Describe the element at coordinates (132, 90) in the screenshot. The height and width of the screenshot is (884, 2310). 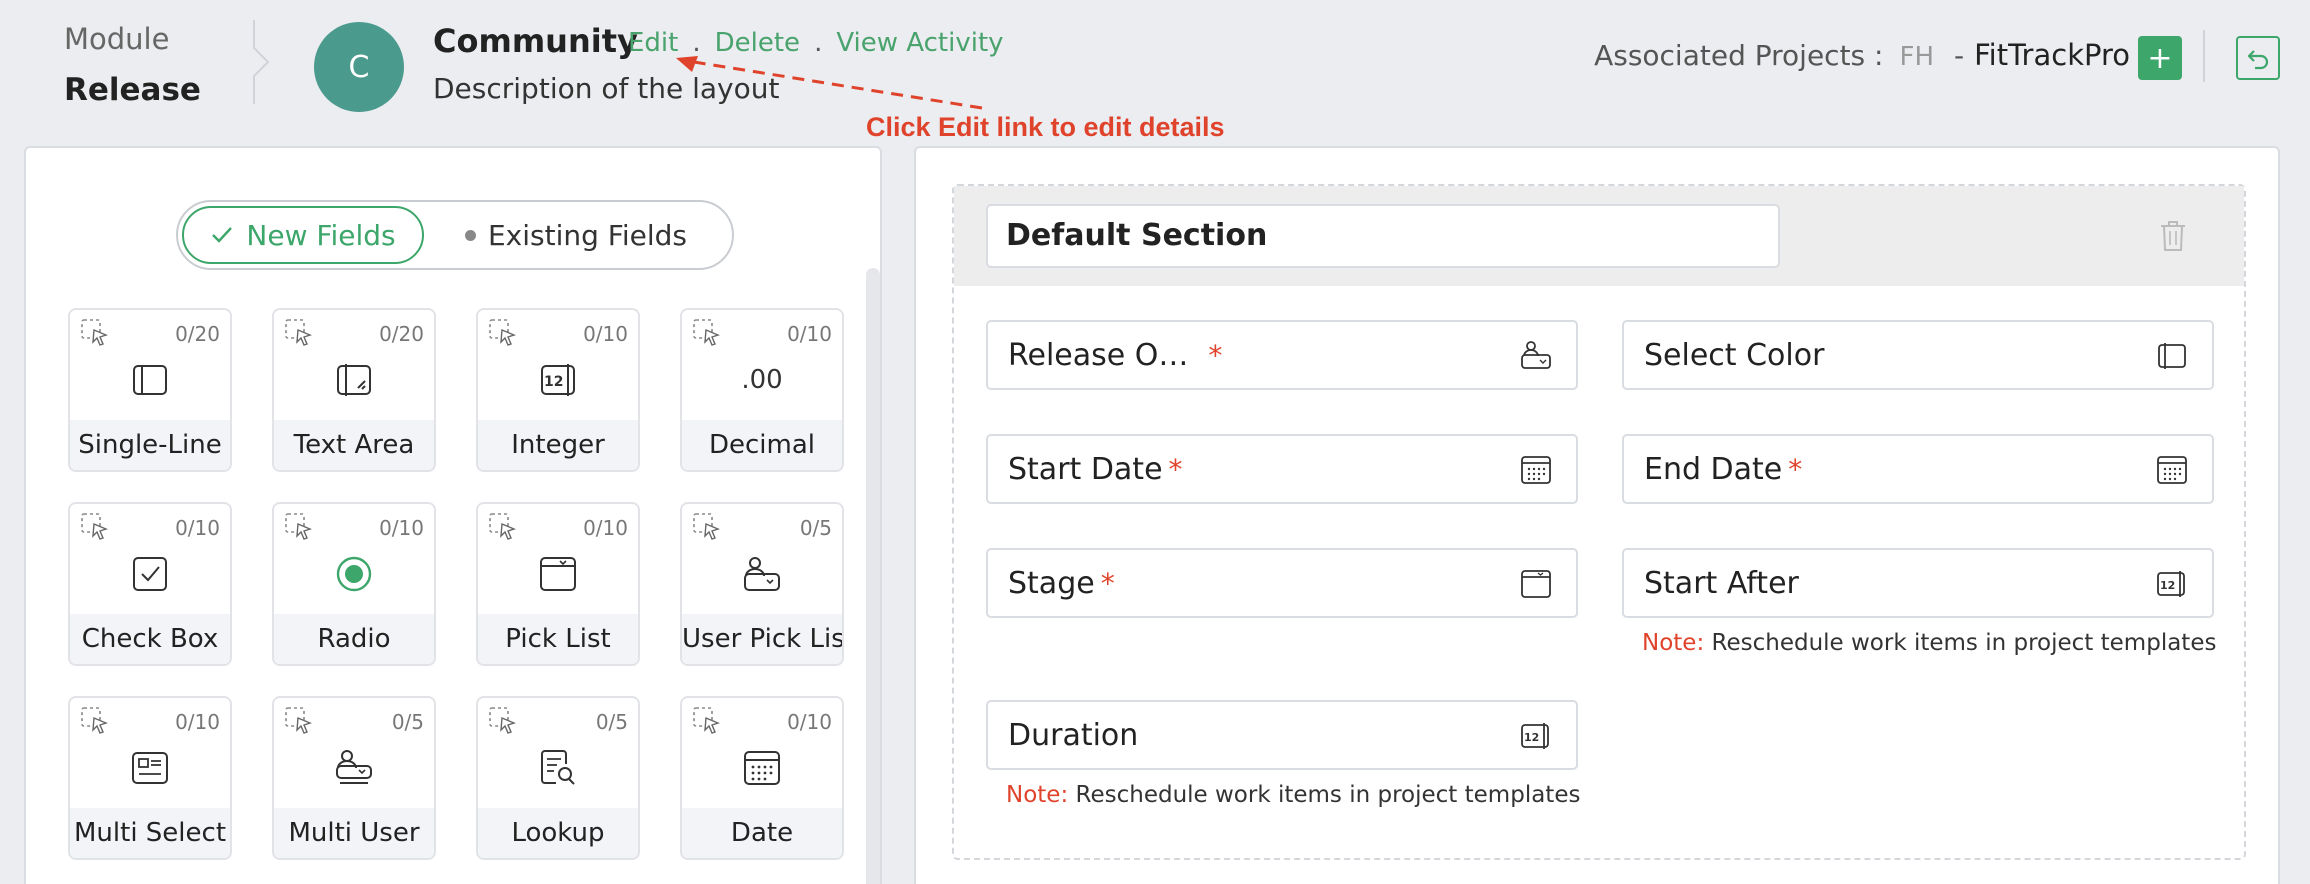
I see `module-value: Release` at that location.